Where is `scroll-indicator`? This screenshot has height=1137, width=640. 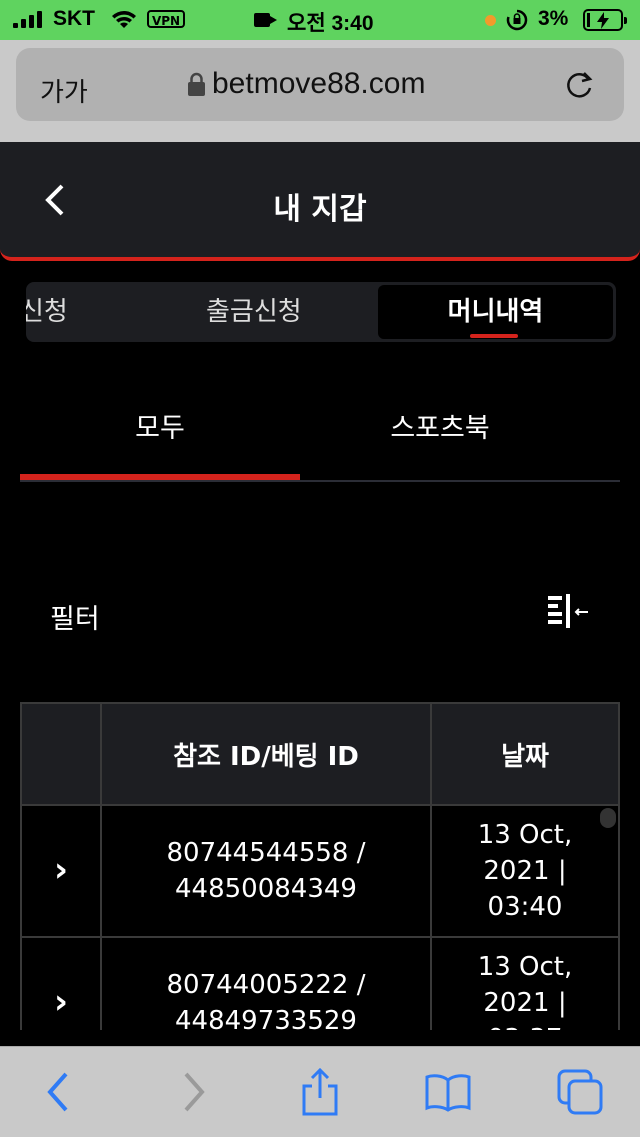 scroll-indicator is located at coordinates (608, 818).